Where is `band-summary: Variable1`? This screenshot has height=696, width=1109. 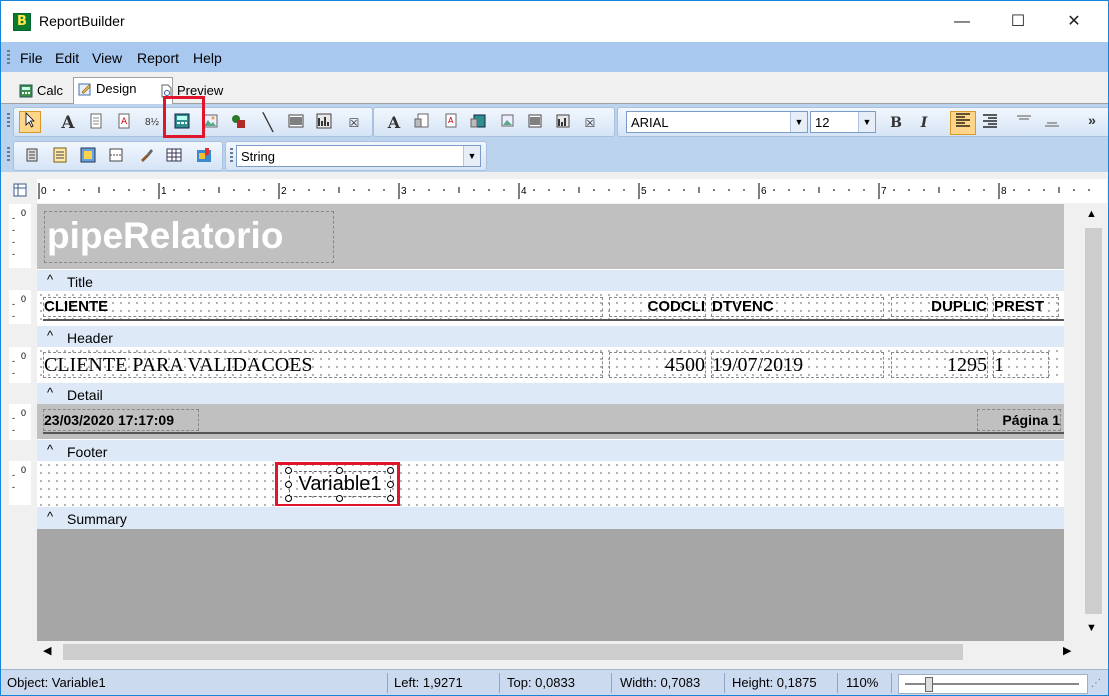
band-summary: Variable1 is located at coordinates (550, 484).